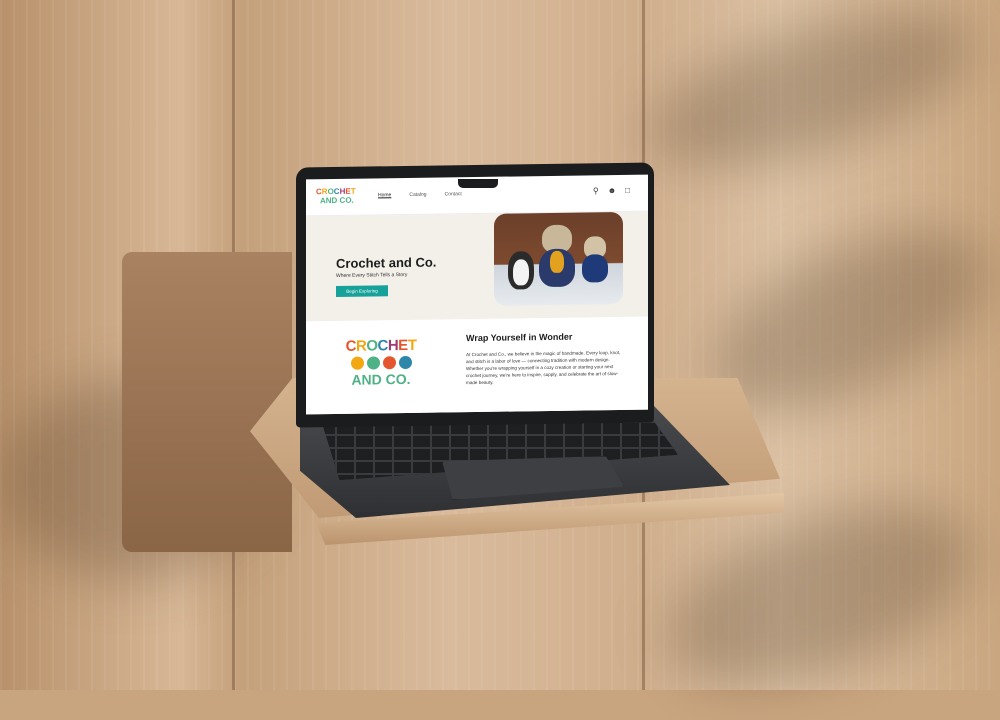 The height and width of the screenshot is (720, 1000). I want to click on hero-title: Crochet and Co., so click(386, 262).